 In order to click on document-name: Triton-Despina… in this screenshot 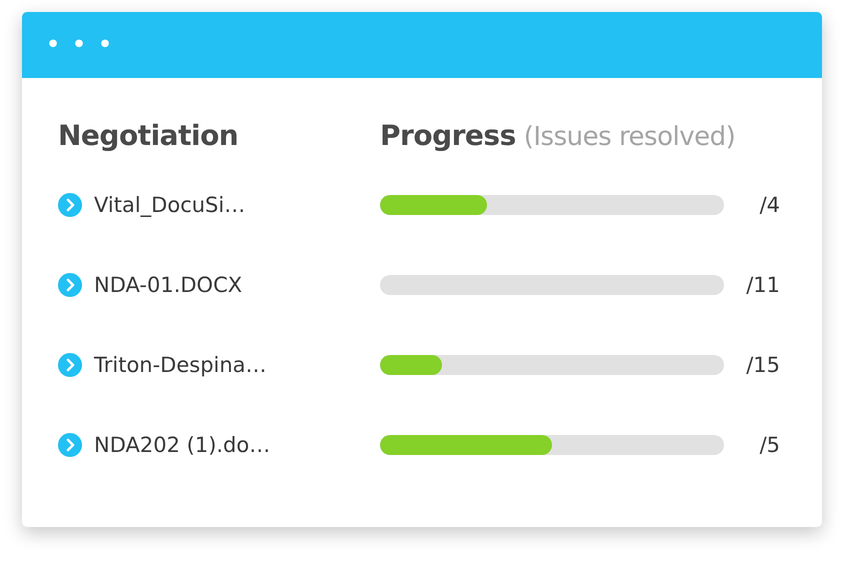, I will do `click(180, 365)`.